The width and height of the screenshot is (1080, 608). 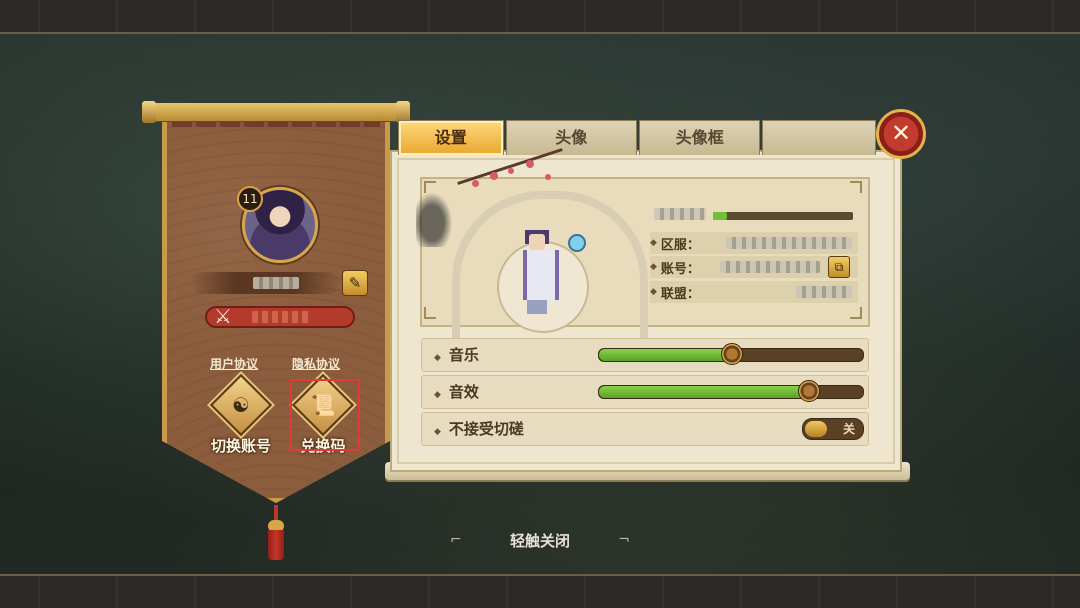 I want to click on spirit-orb, so click(x=577, y=243).